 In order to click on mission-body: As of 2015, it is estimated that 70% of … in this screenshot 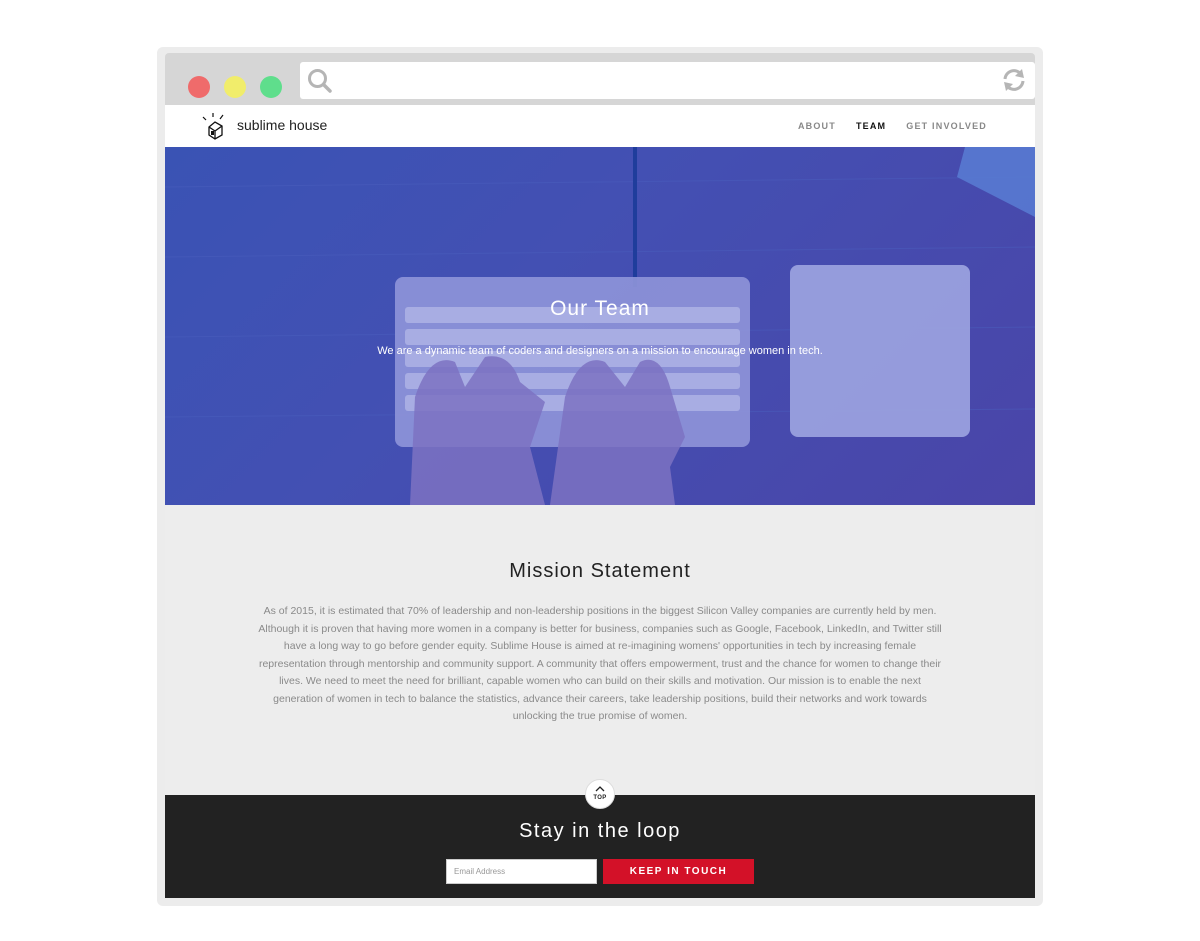, I will do `click(600, 663)`.